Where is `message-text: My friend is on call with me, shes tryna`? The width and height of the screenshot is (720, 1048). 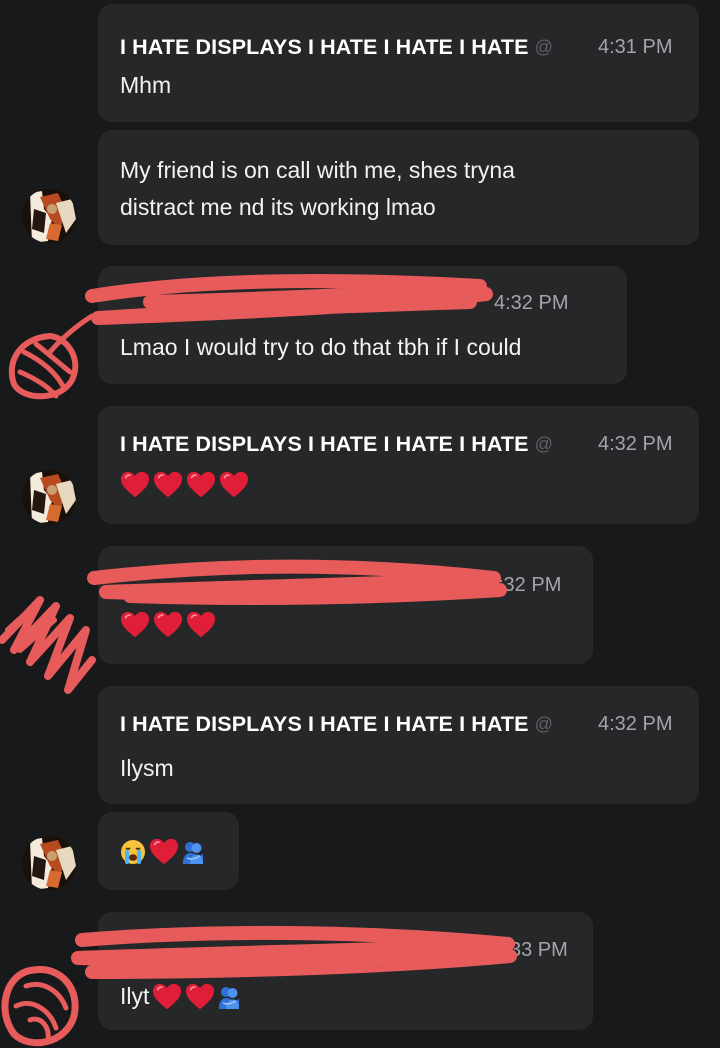
message-text: My friend is on call with me, shes tryna is located at coordinates (317, 170).